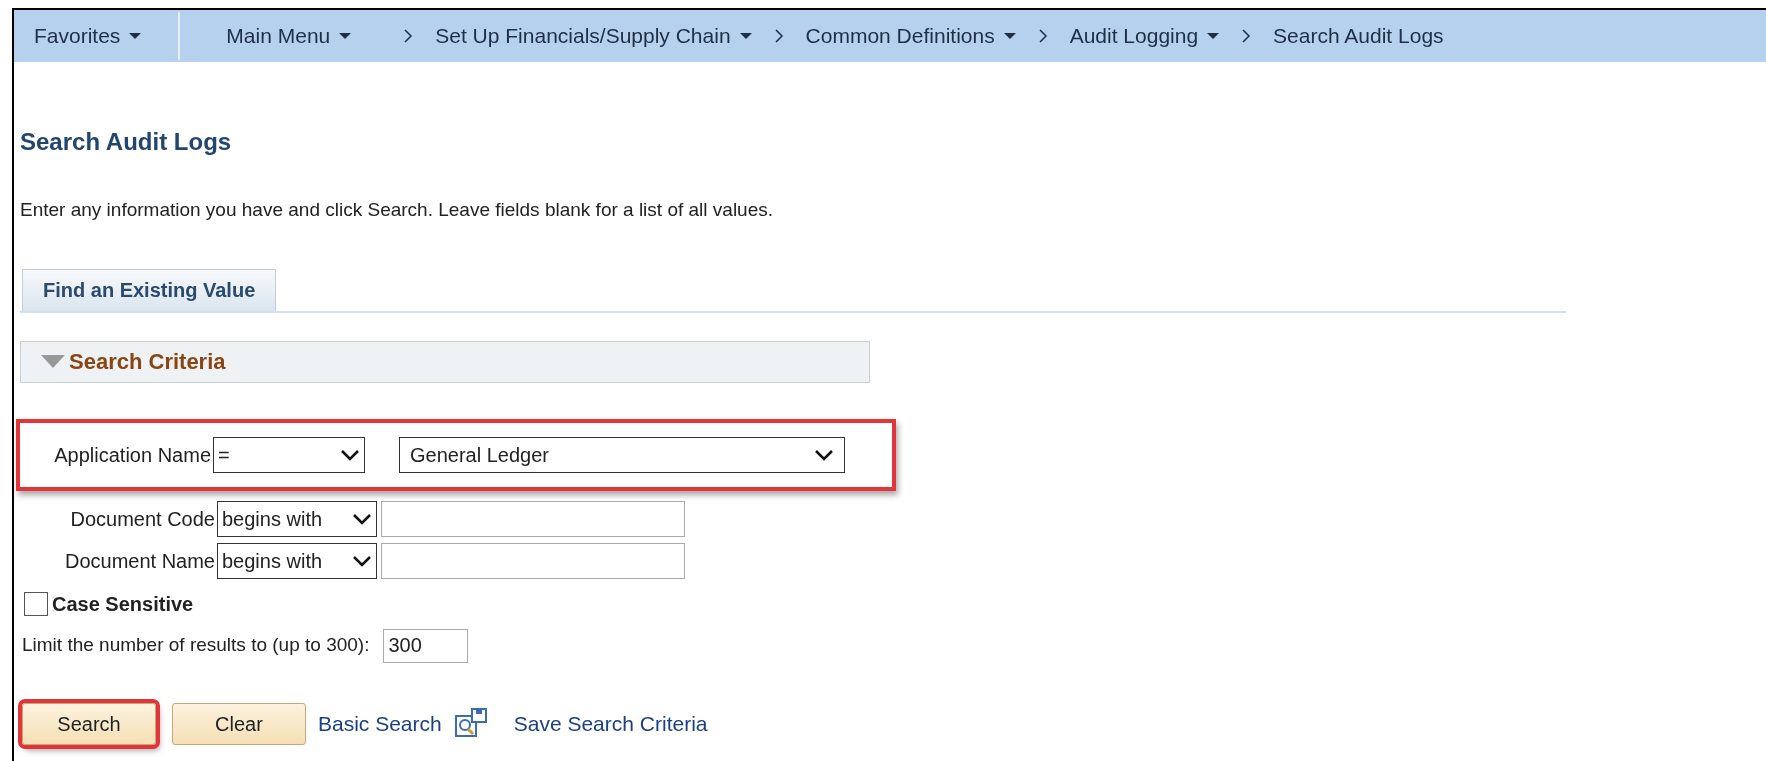 Image resolution: width=1766 pixels, height=761 pixels. What do you see at coordinates (139, 561) in the screenshot?
I see `field-label: Document Name` at bounding box center [139, 561].